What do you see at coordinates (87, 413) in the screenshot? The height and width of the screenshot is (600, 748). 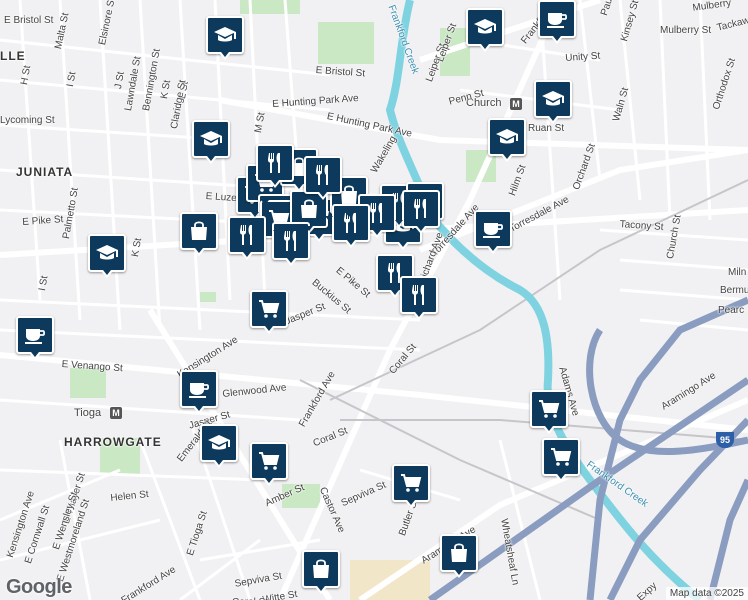 I see `transit-station-label: Tioga` at bounding box center [87, 413].